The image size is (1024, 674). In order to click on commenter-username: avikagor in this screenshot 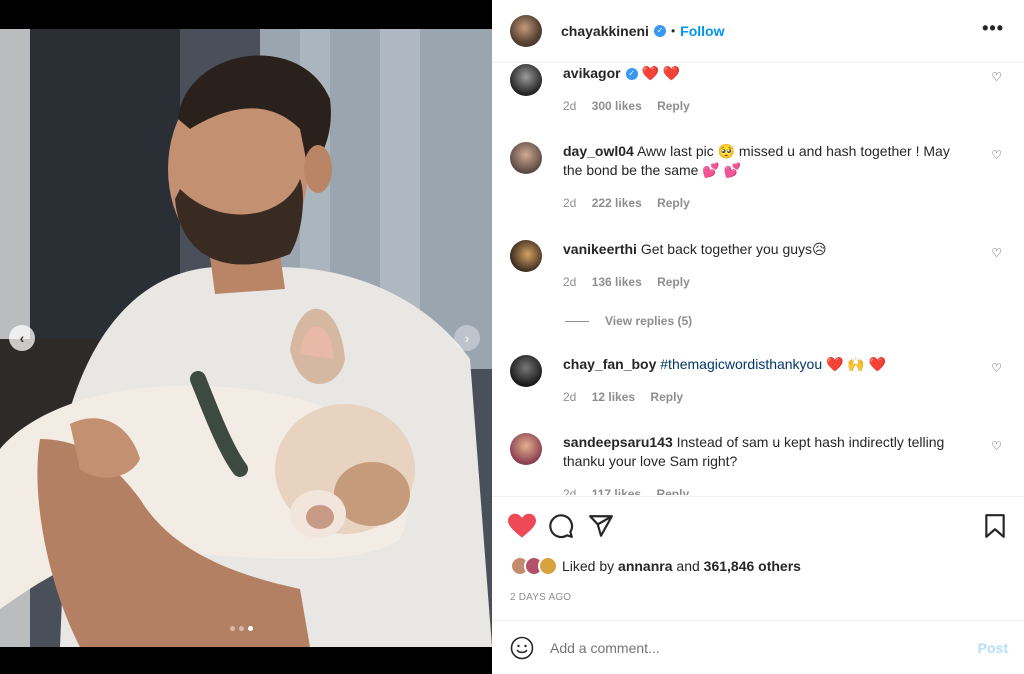, I will do `click(592, 73)`.